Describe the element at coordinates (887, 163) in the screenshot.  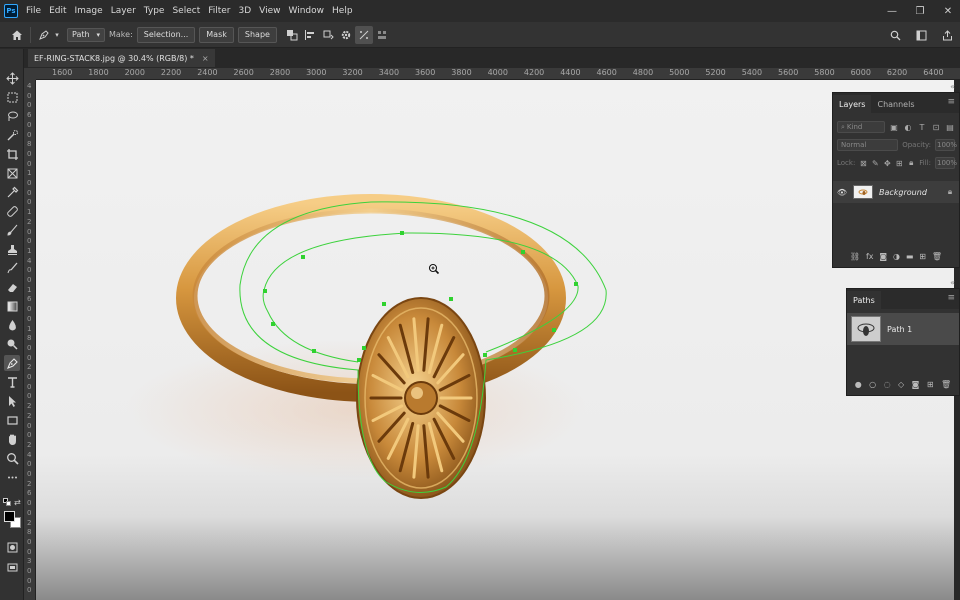
I see `lock-position-icon: ✥` at that location.